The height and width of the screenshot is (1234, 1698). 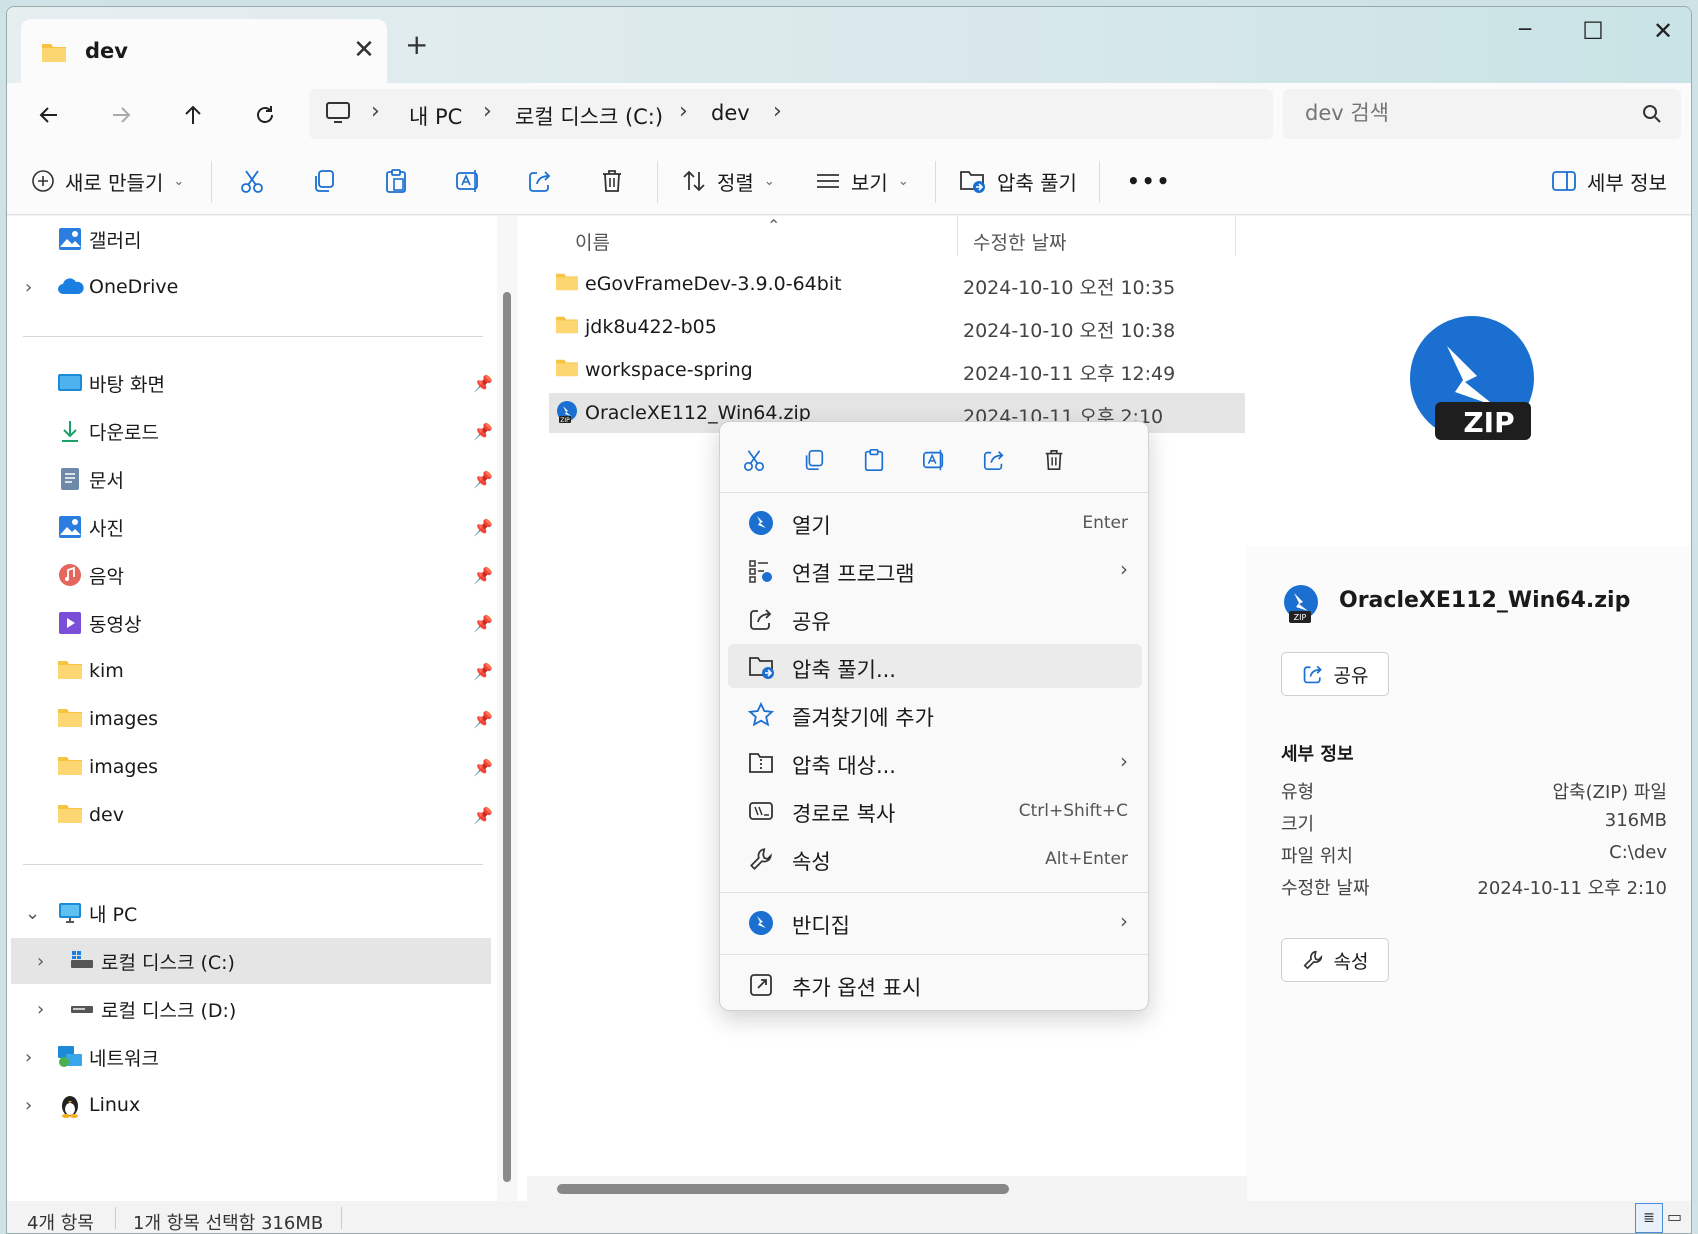 I want to click on arrow-right-icon, so click(x=122, y=115).